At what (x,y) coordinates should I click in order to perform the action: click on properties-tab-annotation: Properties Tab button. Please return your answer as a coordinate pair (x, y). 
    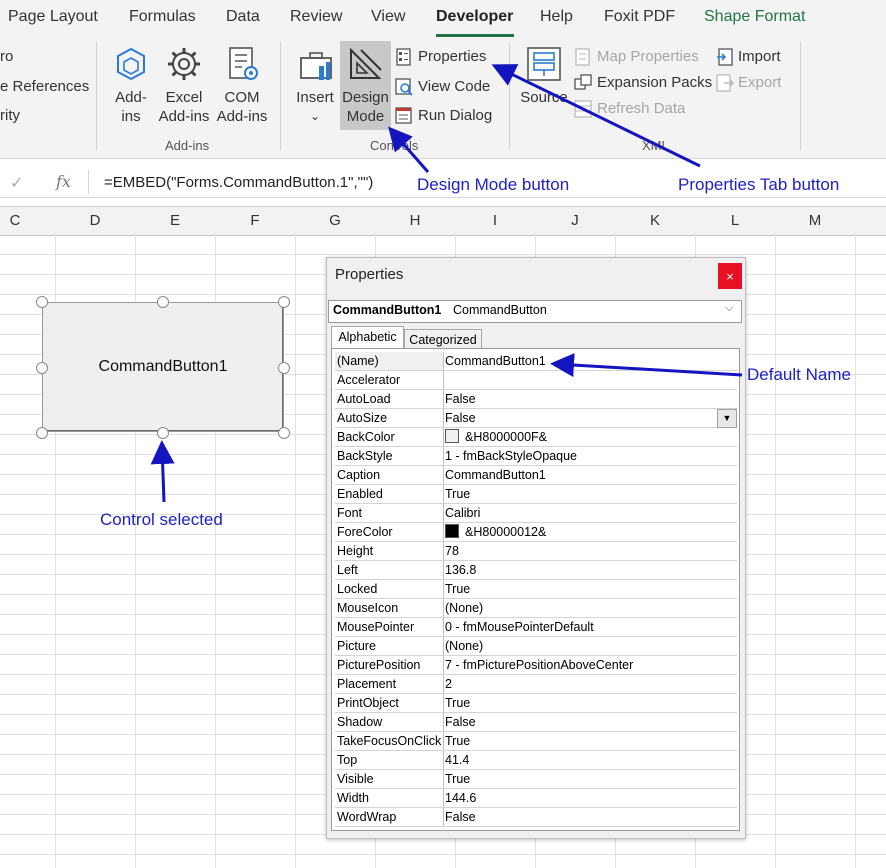
    Looking at the image, I should click on (759, 184).